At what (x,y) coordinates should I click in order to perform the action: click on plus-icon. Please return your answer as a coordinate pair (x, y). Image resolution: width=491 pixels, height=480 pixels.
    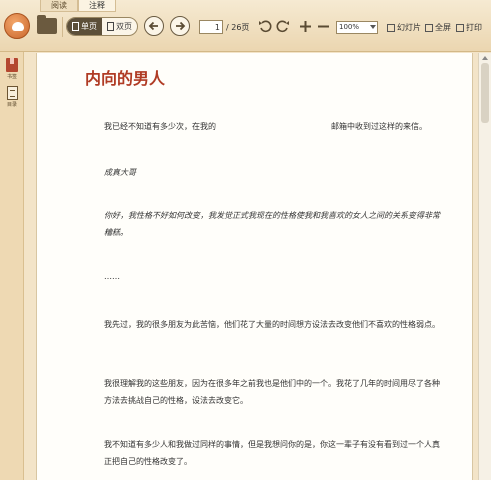
    Looking at the image, I should click on (305, 26).